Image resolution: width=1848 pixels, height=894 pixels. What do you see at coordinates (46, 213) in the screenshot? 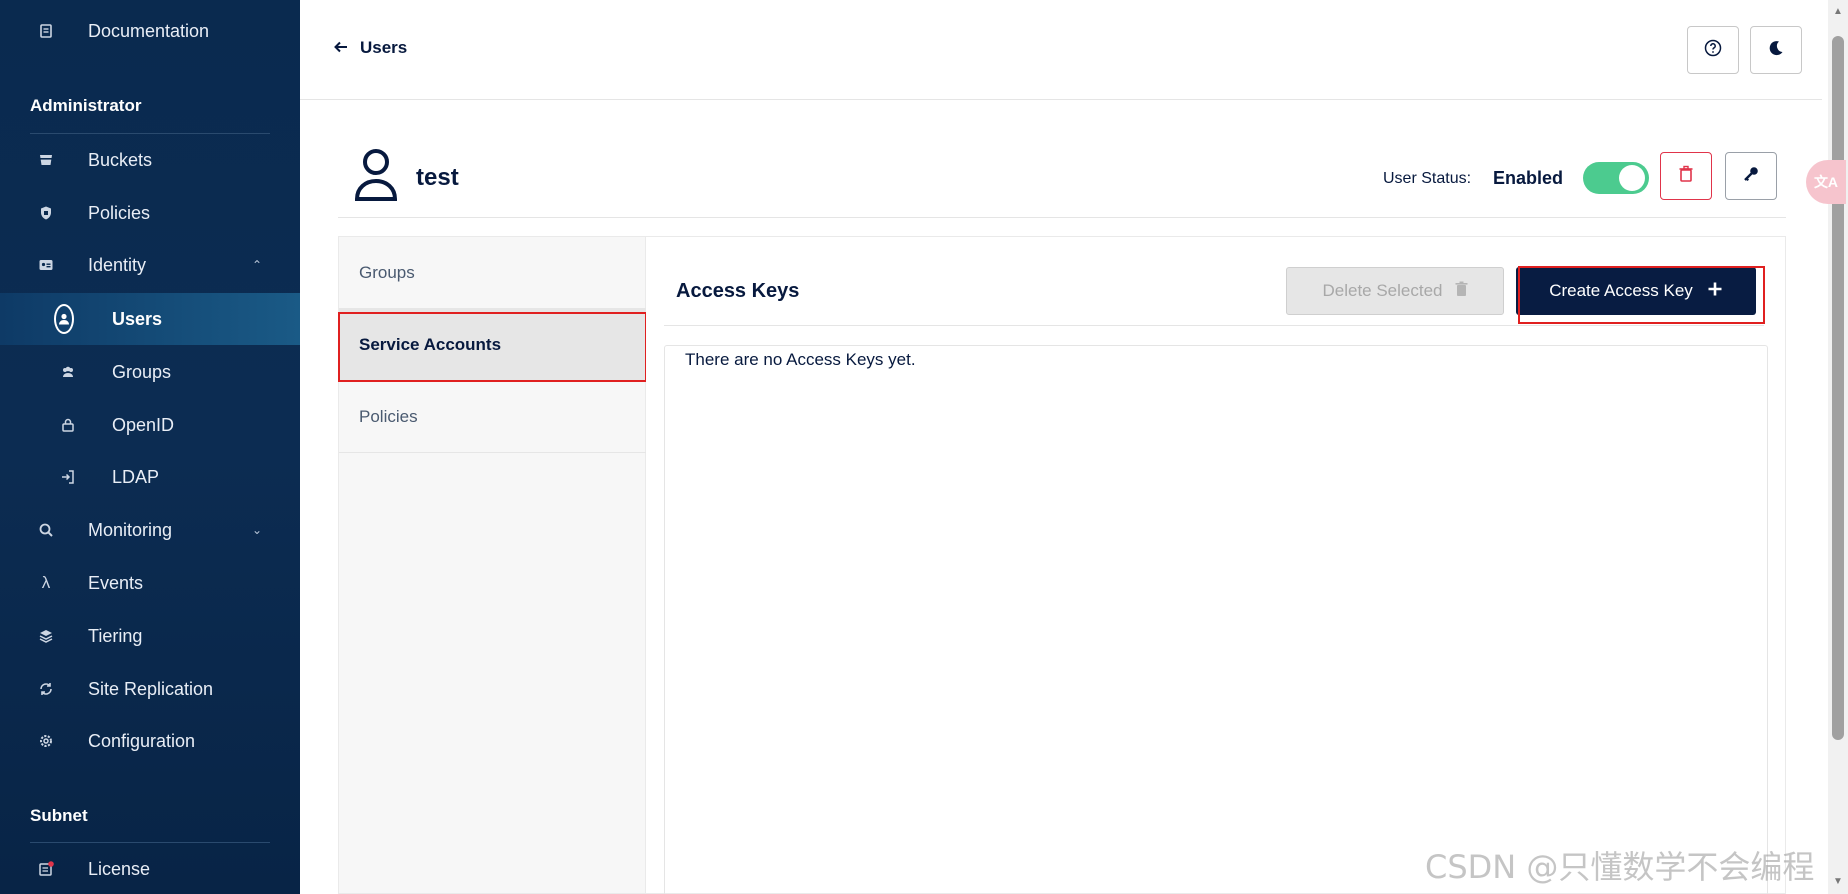
I see `shield-icon` at bounding box center [46, 213].